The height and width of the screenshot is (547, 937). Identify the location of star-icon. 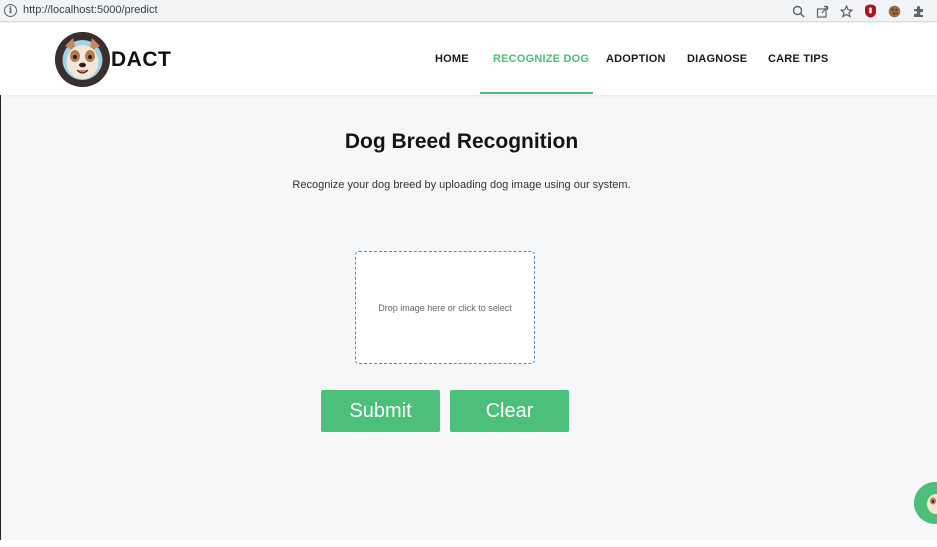
(846, 11).